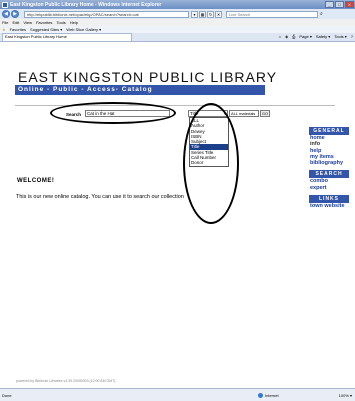 This screenshot has height=401, width=355. What do you see at coordinates (83, 29) in the screenshot?
I see `web-slice-gallery-link: Web Slice Gallery ▾` at bounding box center [83, 29].